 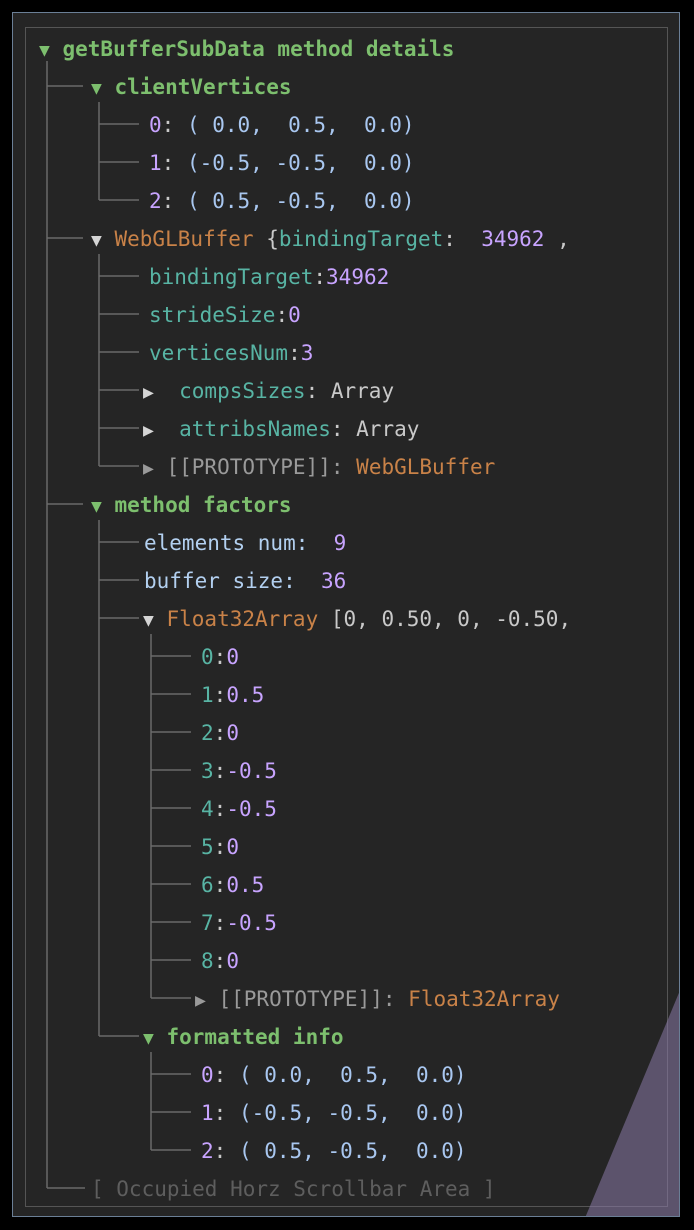 What do you see at coordinates (340, 543) in the screenshot?
I see `elements-num-value: 9` at bounding box center [340, 543].